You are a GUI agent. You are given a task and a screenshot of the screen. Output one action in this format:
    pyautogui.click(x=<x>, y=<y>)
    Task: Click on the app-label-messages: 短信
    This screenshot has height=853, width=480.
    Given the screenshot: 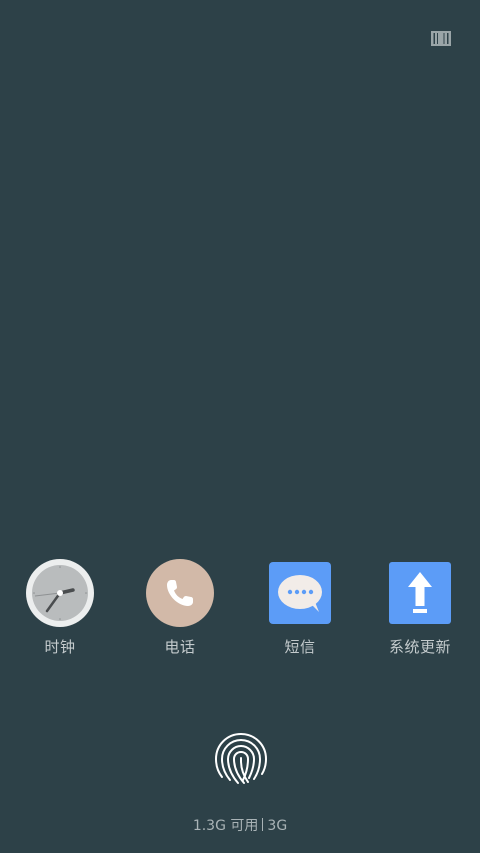 What is the action you would take?
    pyautogui.click(x=300, y=647)
    